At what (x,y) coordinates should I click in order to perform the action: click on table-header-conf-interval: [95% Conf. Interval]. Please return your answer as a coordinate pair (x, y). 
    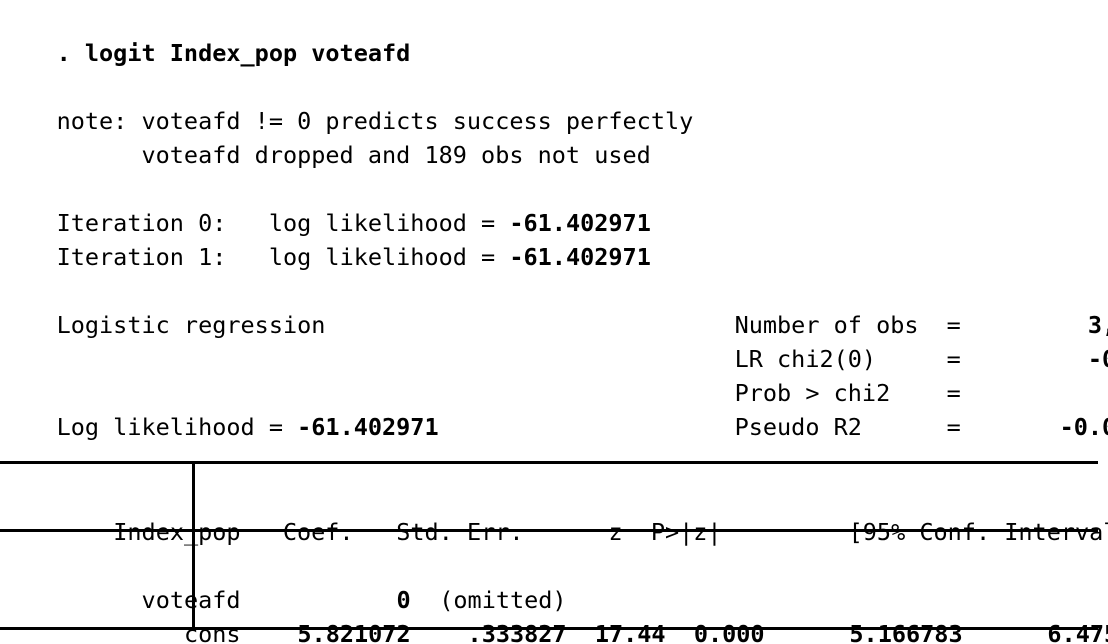
    Looking at the image, I should click on (978, 532).